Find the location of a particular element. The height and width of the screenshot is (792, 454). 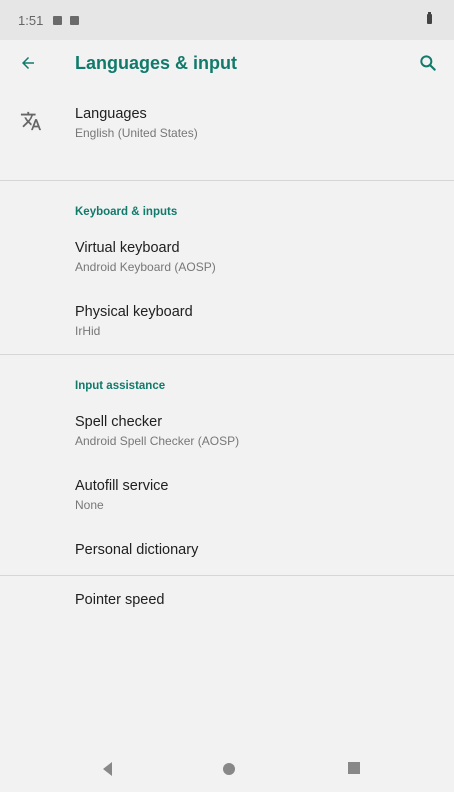

status-bar: 1:51 is located at coordinates (227, 20).